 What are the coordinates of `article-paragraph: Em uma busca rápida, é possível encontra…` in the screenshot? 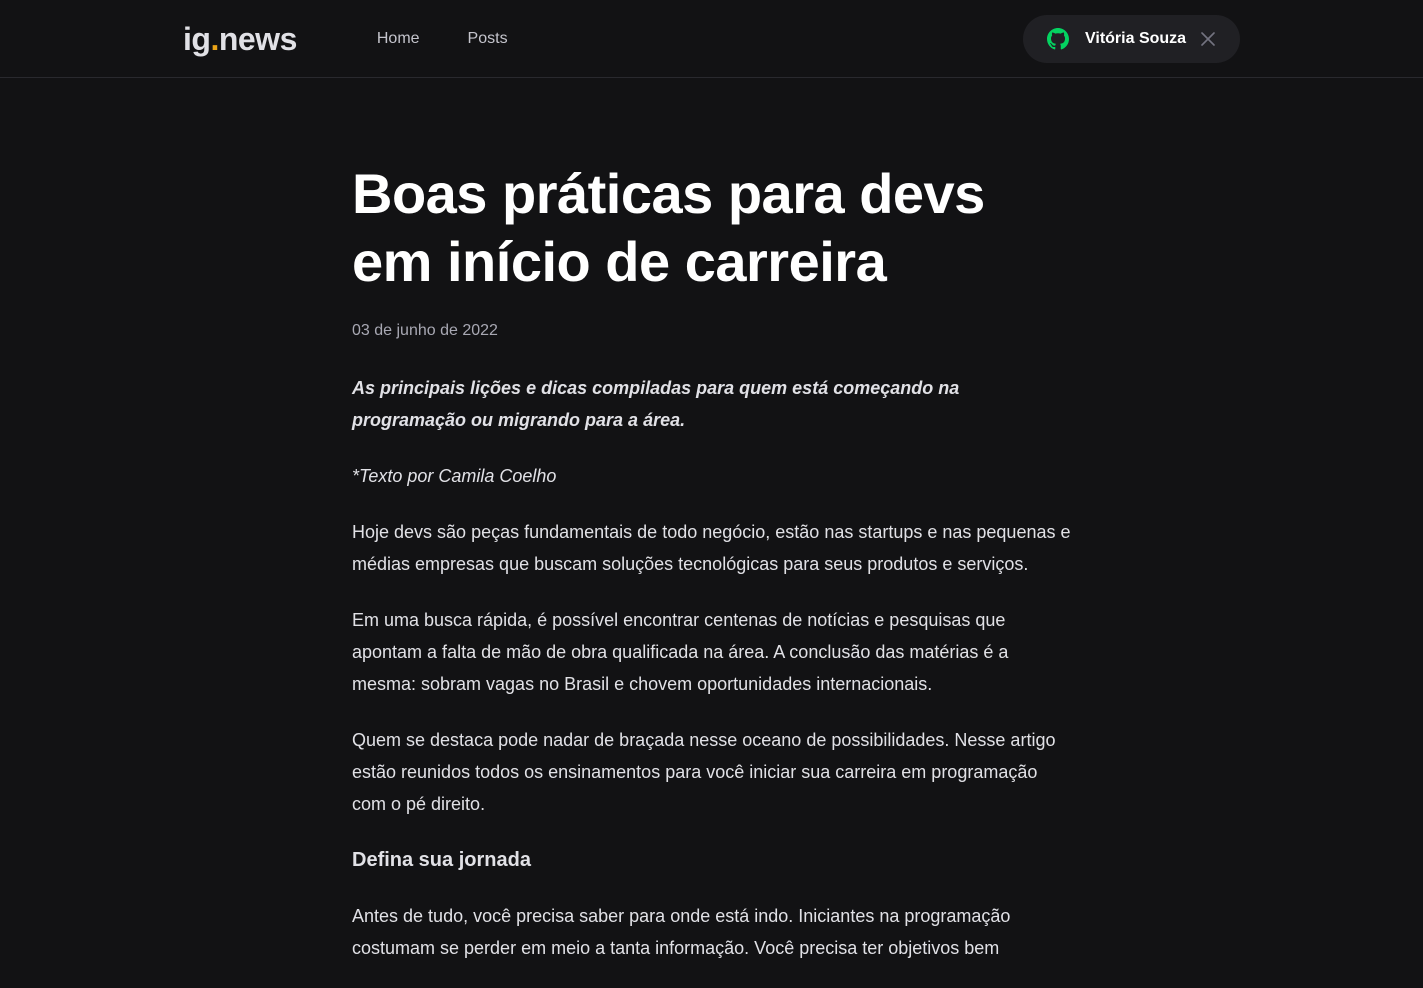 It's located at (680, 652).